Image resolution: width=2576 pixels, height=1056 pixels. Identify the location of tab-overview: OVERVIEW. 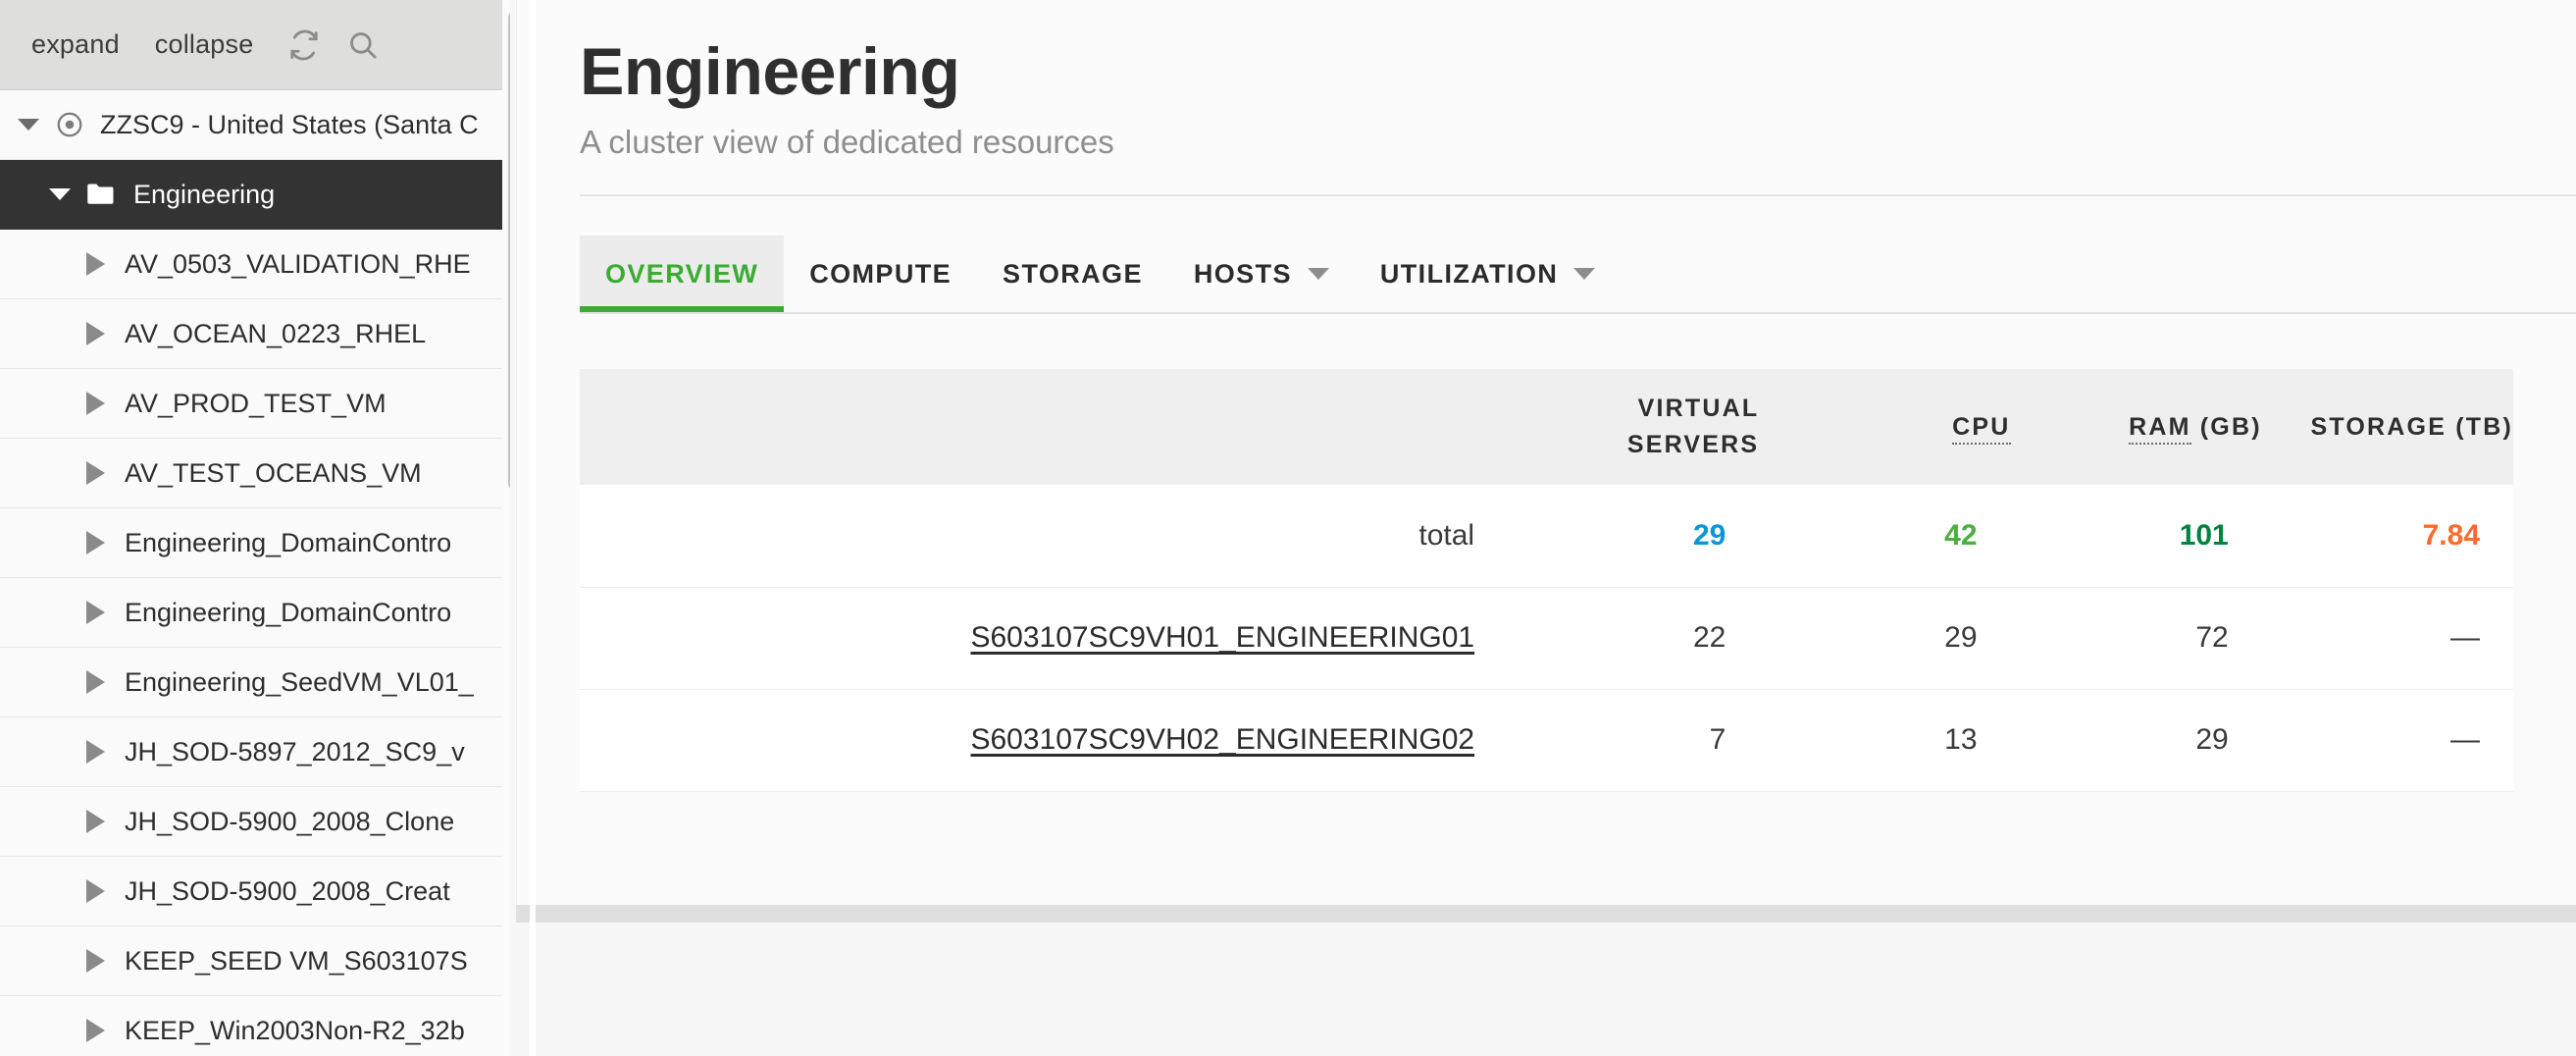
(682, 275).